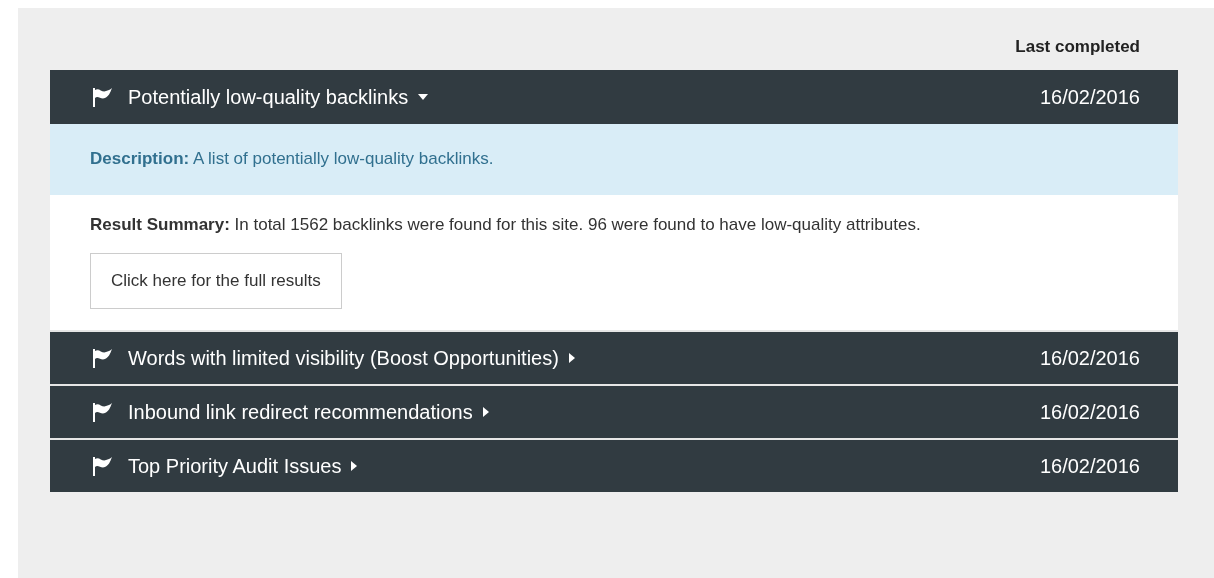 The image size is (1214, 578). What do you see at coordinates (216, 280) in the screenshot?
I see `full-results-button: Click here for the full results` at bounding box center [216, 280].